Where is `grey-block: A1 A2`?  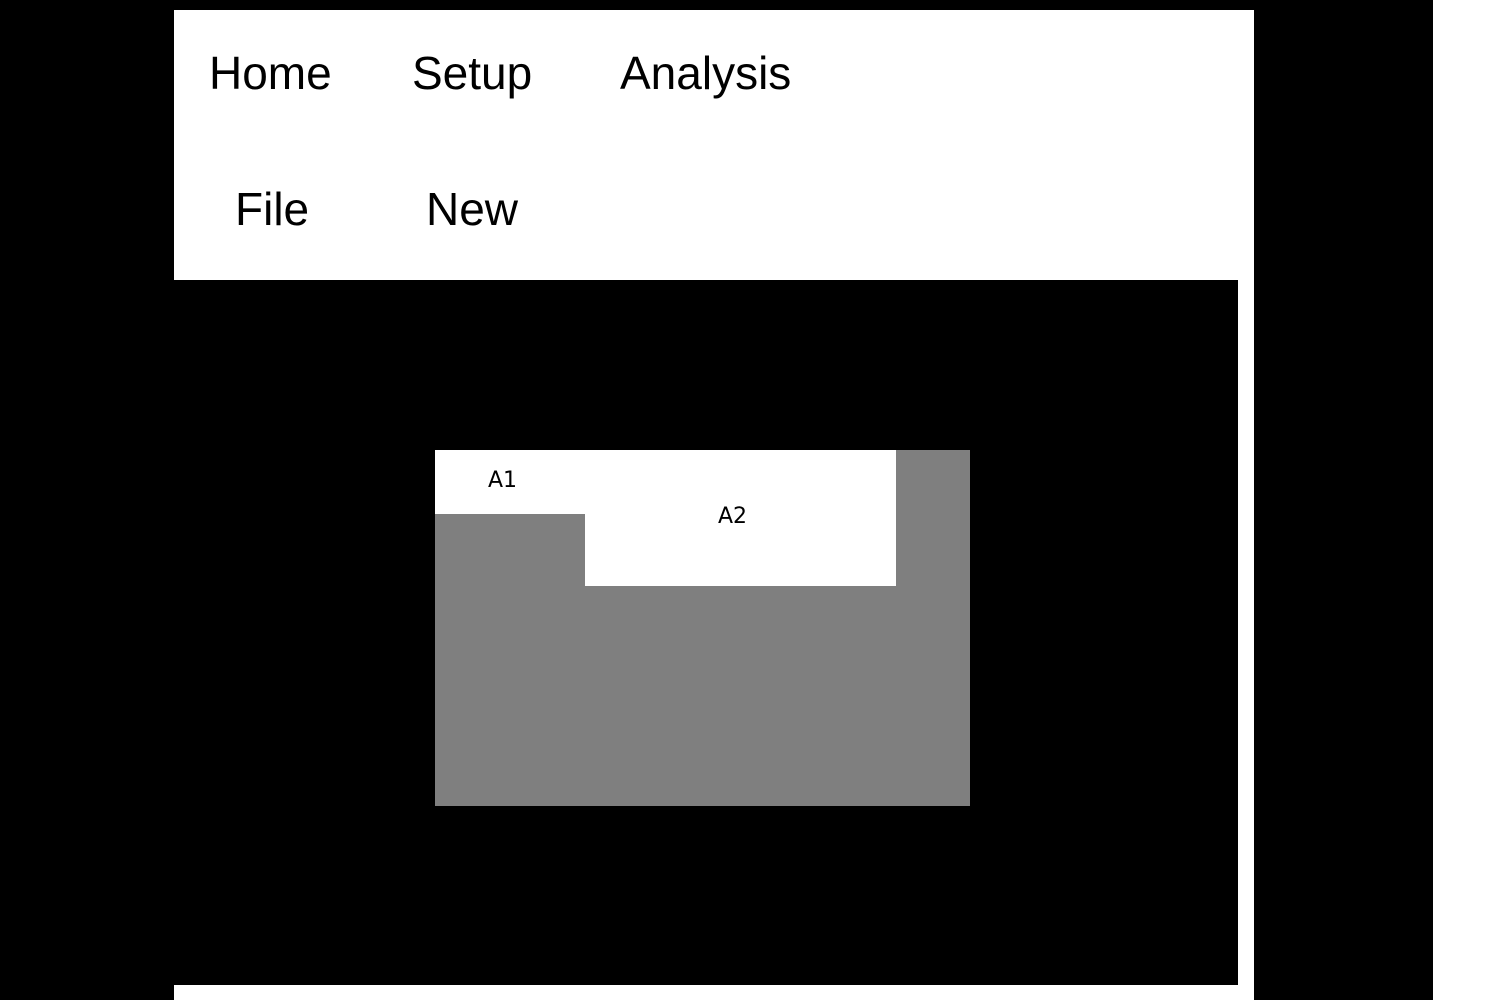
grey-block: A1 A2 is located at coordinates (702, 628).